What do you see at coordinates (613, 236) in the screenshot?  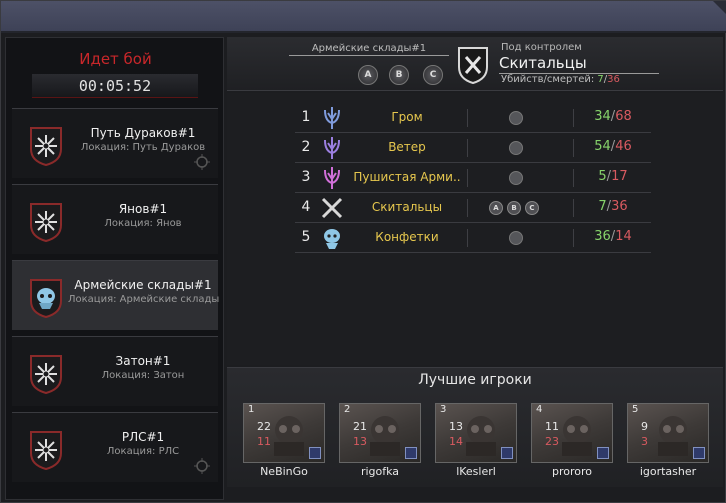 I see `faction-score: 36/14` at bounding box center [613, 236].